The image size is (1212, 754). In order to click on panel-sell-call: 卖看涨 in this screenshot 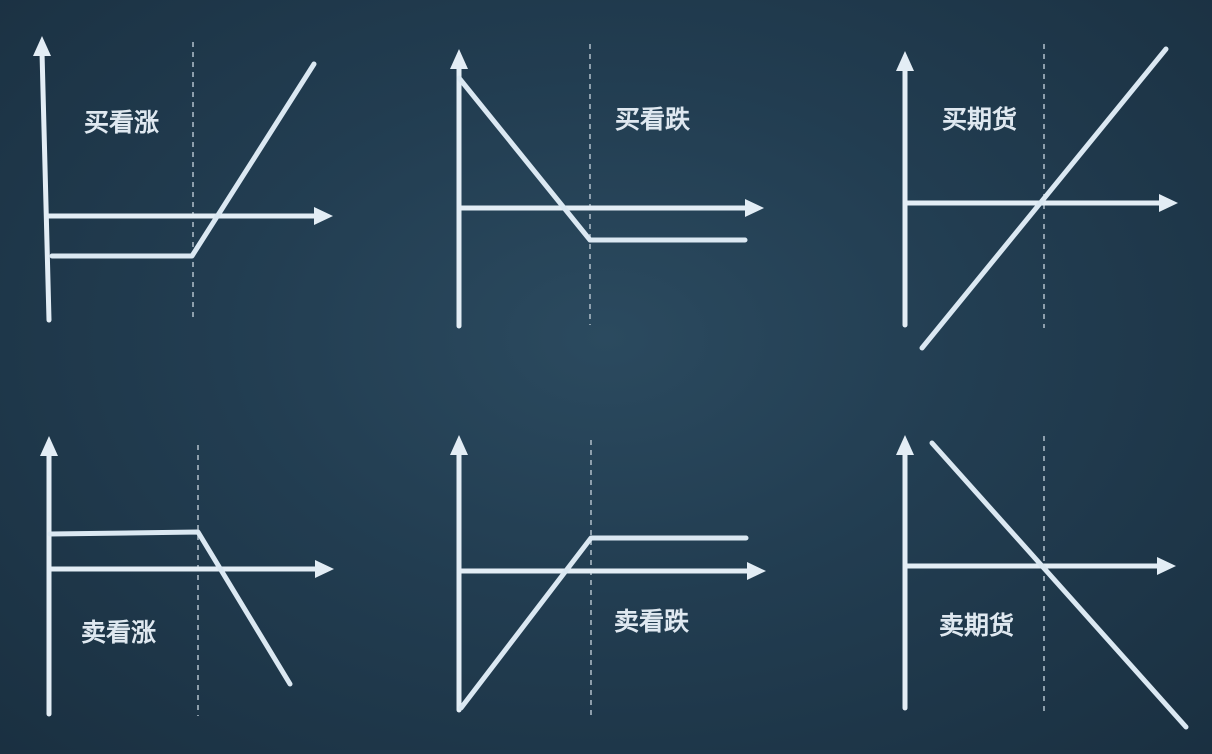, I will do `click(187, 576)`.